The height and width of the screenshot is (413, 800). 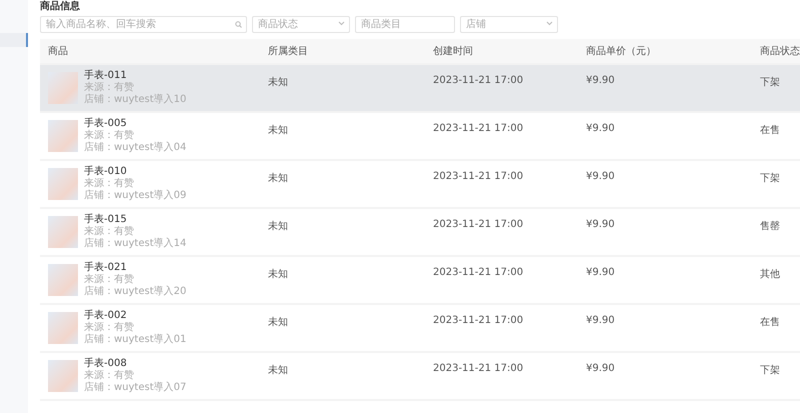 What do you see at coordinates (770, 226) in the screenshot?
I see `table-cell-text: 售罄` at bounding box center [770, 226].